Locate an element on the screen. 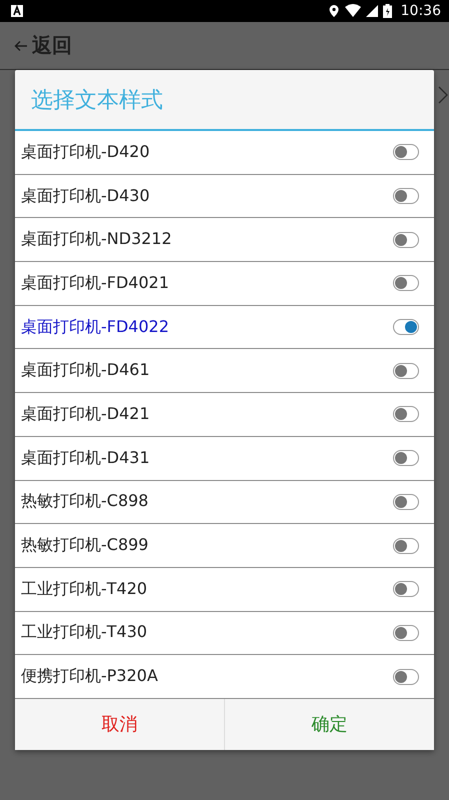 The height and width of the screenshot is (800, 449). option-row: 桌面打印机-FD4021 is located at coordinates (224, 284).